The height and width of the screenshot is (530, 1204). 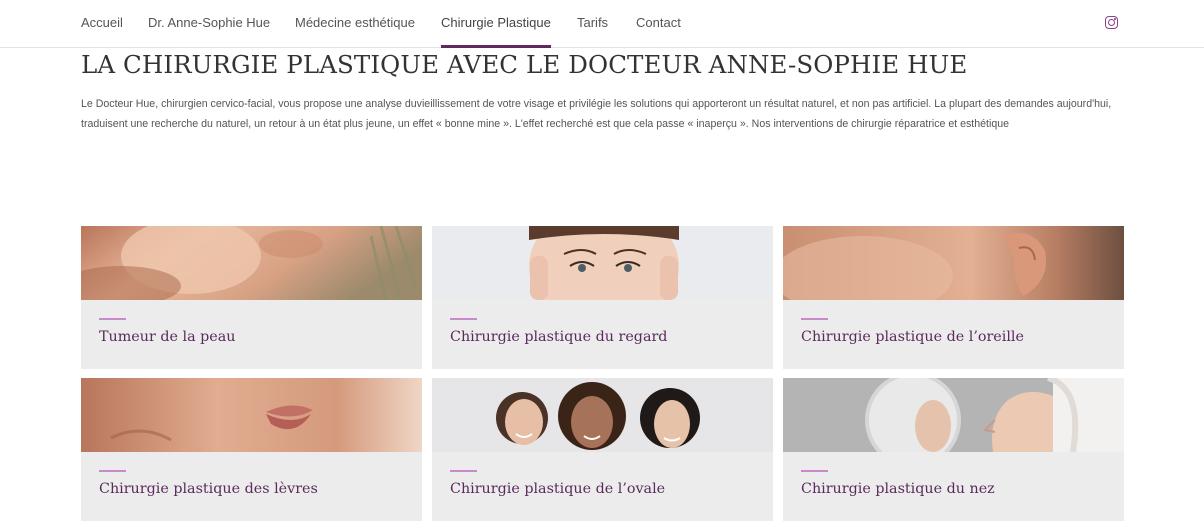 I want to click on eyes-photo, so click(x=602, y=263).